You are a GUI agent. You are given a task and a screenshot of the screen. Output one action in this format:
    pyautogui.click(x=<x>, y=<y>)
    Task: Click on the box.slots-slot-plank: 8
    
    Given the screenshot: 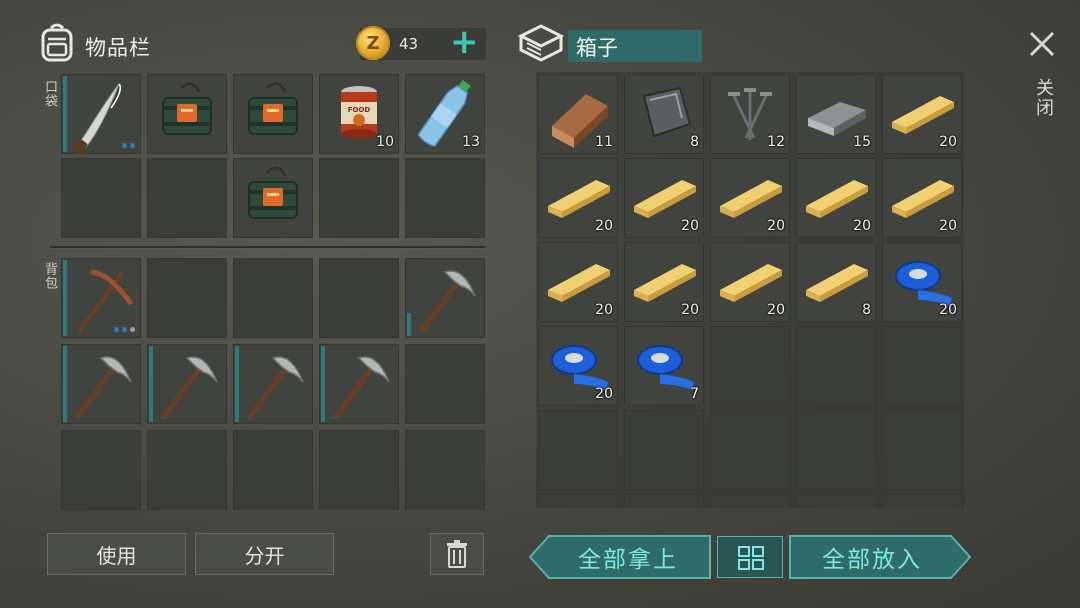 What is the action you would take?
    pyautogui.click(x=836, y=282)
    